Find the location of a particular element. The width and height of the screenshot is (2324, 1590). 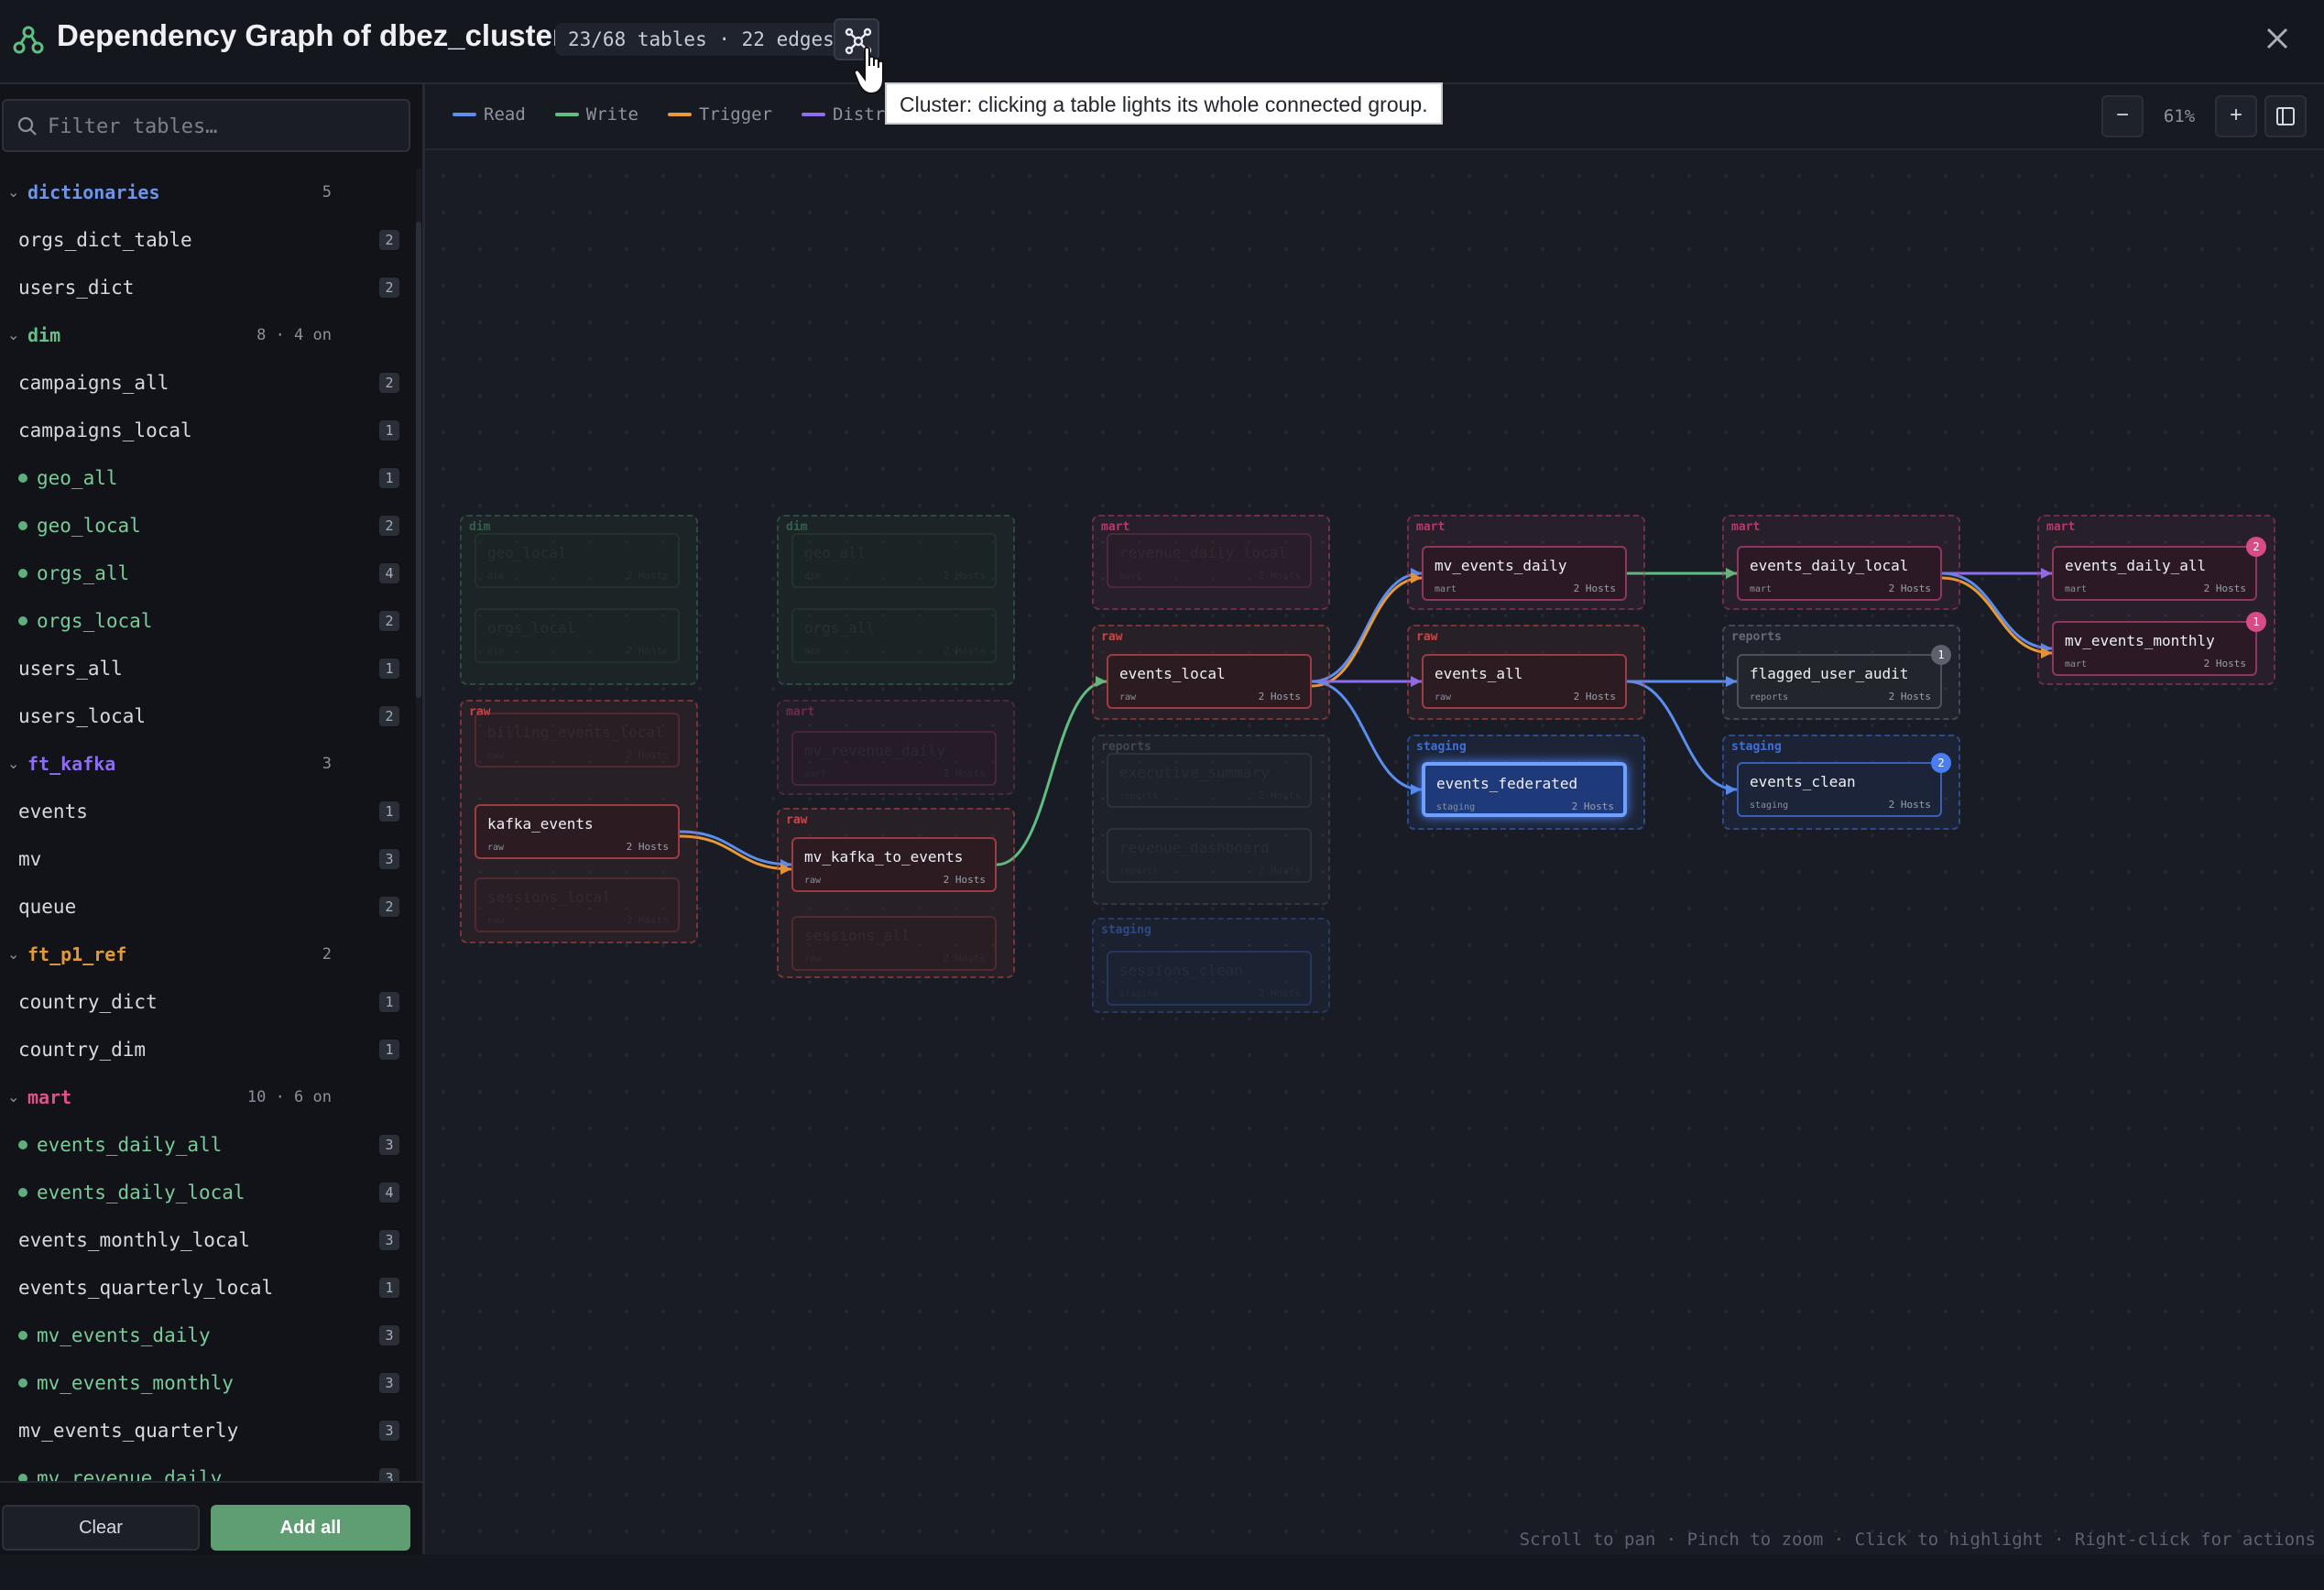

node-name: mv_events_daily is located at coordinates (1501, 565).